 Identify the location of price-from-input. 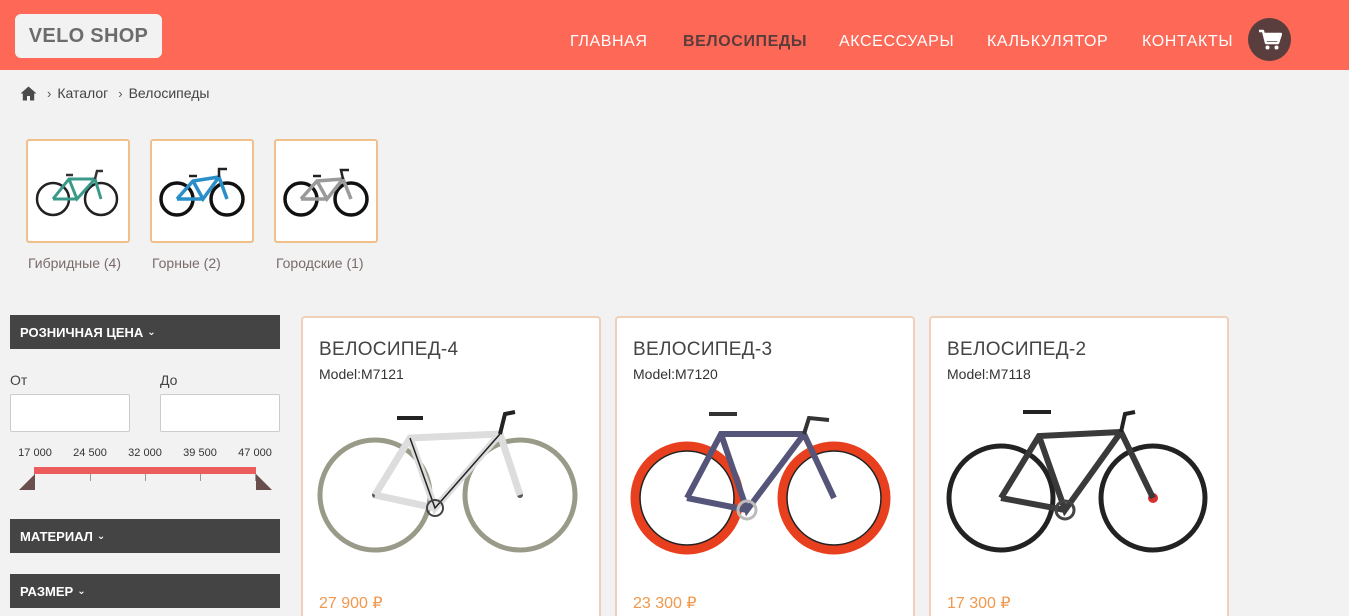
(70, 413).